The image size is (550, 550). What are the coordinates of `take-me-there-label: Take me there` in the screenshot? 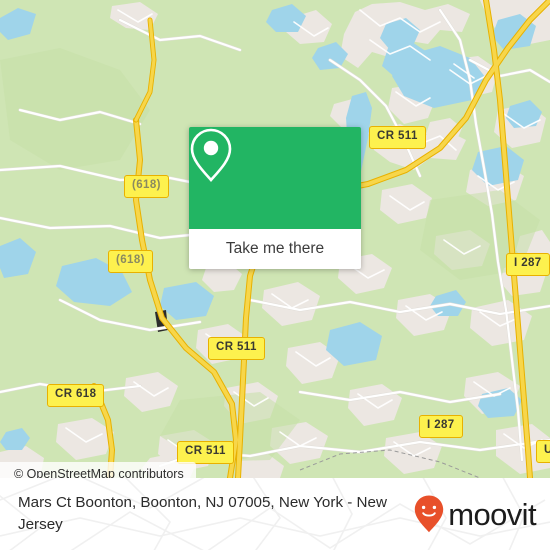 It's located at (275, 248).